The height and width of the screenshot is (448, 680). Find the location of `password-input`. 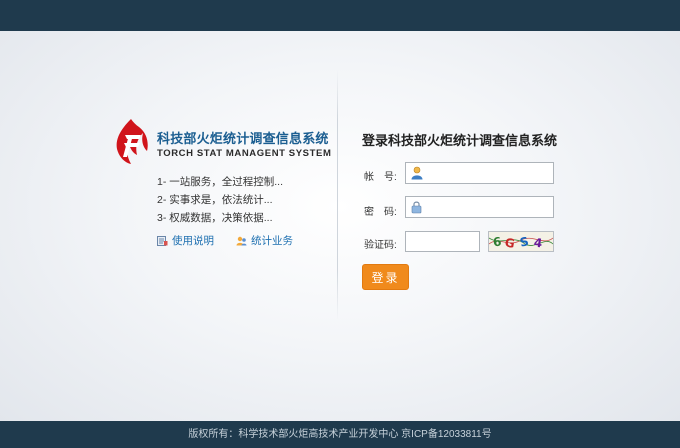

password-input is located at coordinates (479, 207).